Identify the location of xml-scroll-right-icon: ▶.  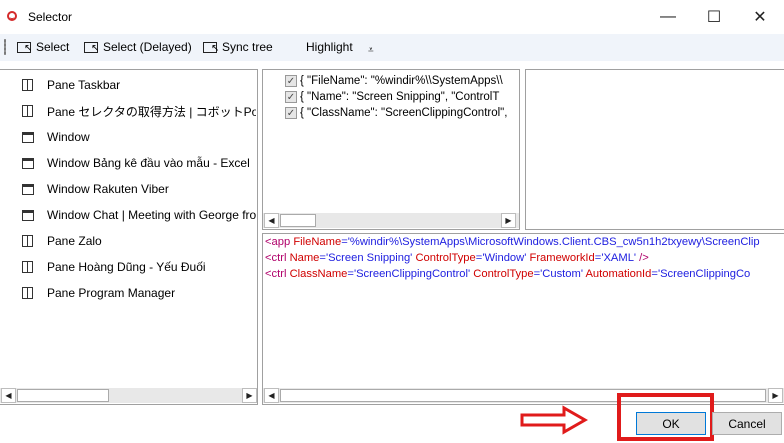
(775, 395).